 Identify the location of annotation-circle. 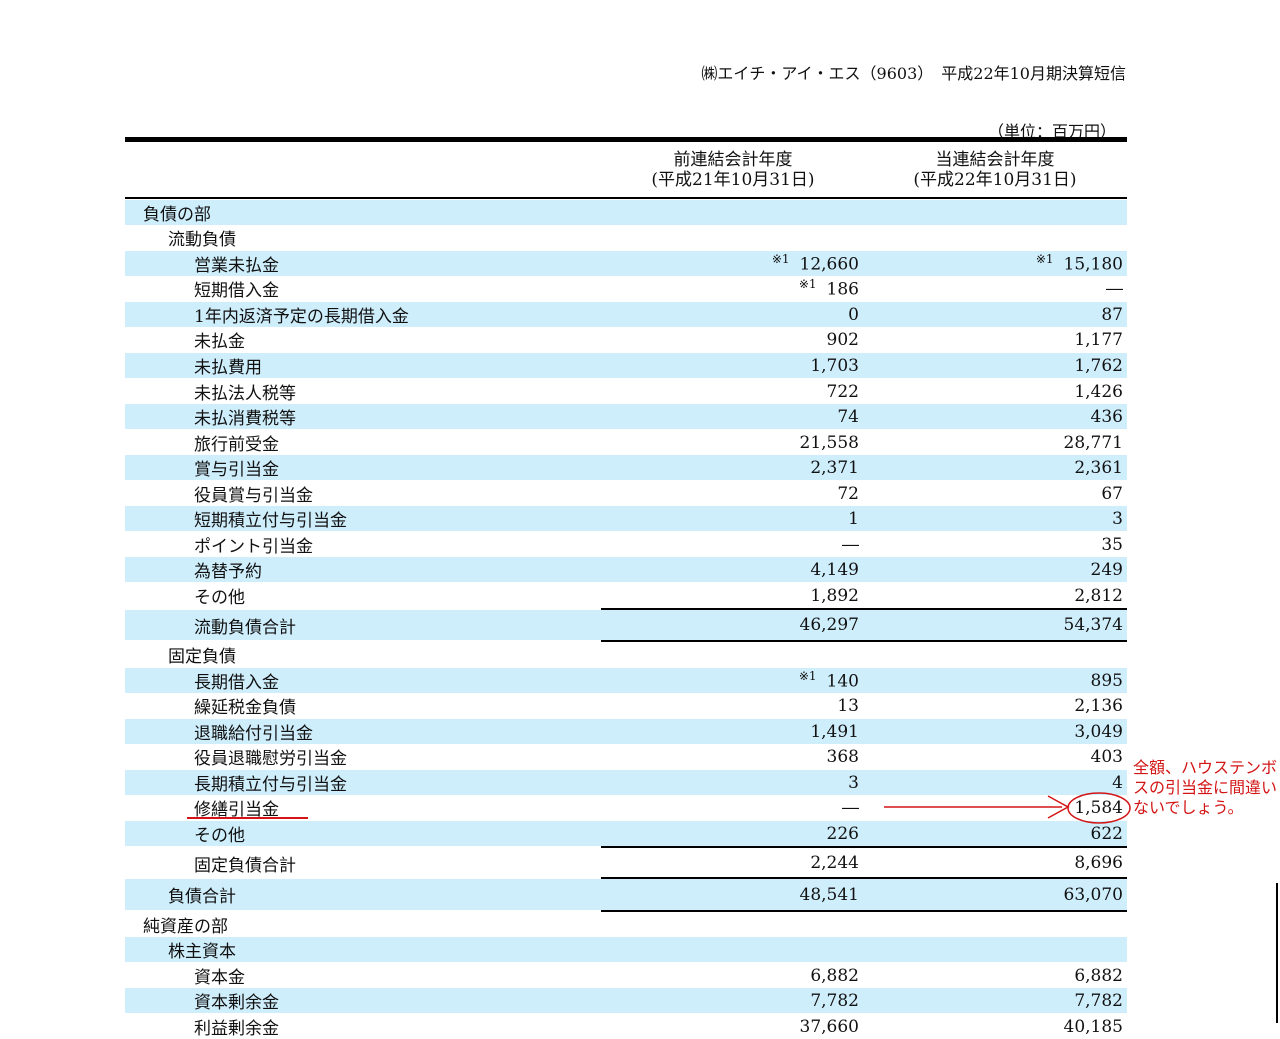
(1099, 808).